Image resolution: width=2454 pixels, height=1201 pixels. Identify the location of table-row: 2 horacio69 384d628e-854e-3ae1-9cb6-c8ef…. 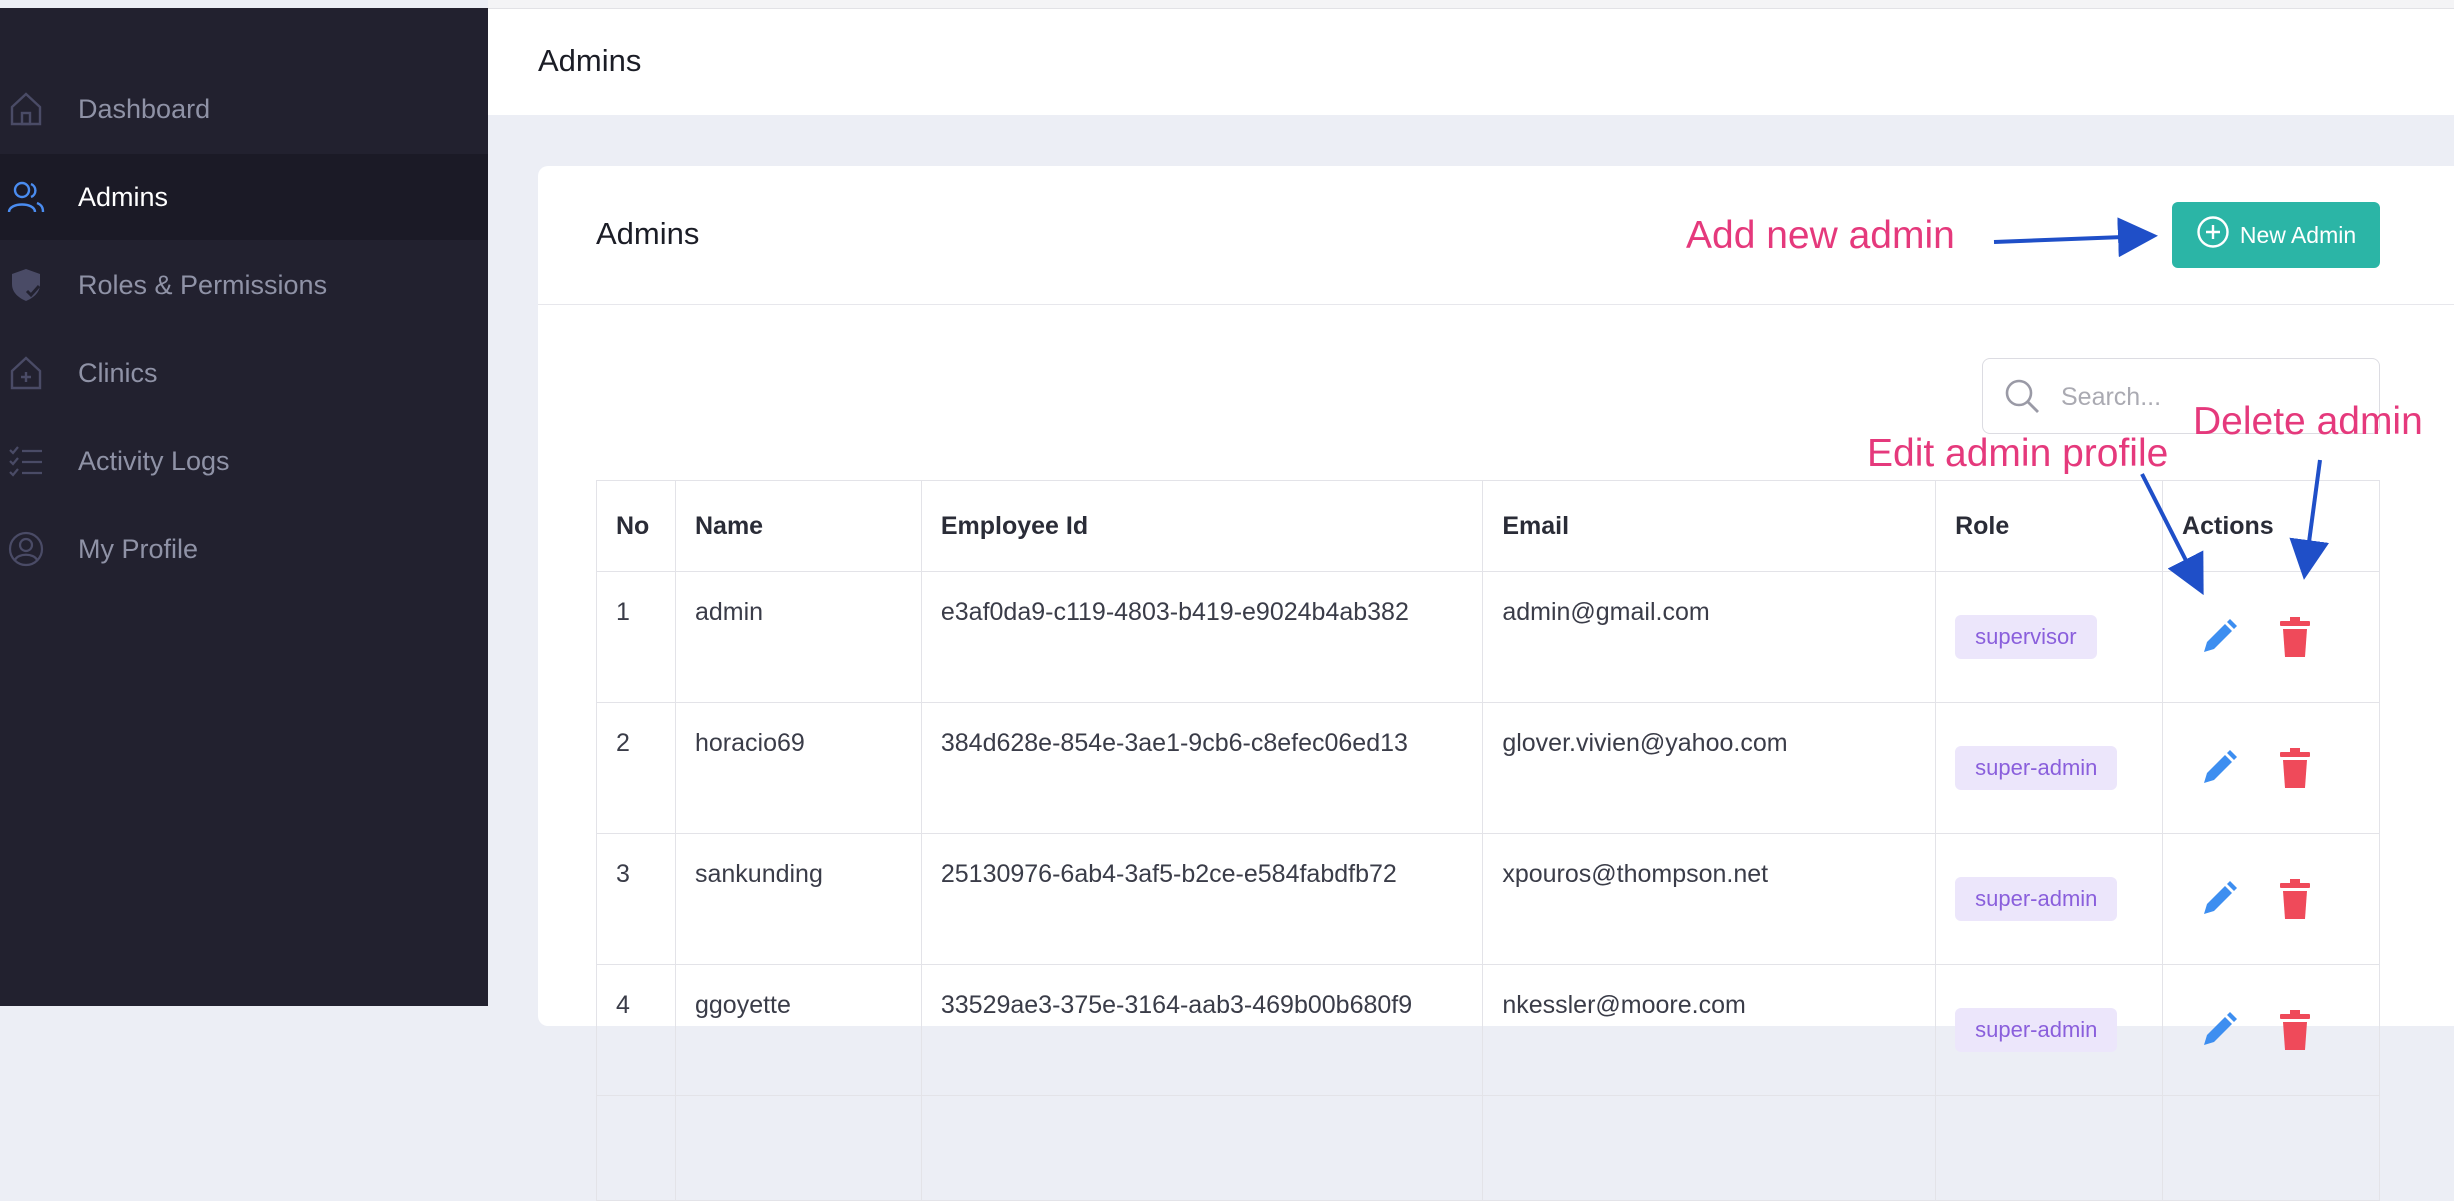
(1488, 768).